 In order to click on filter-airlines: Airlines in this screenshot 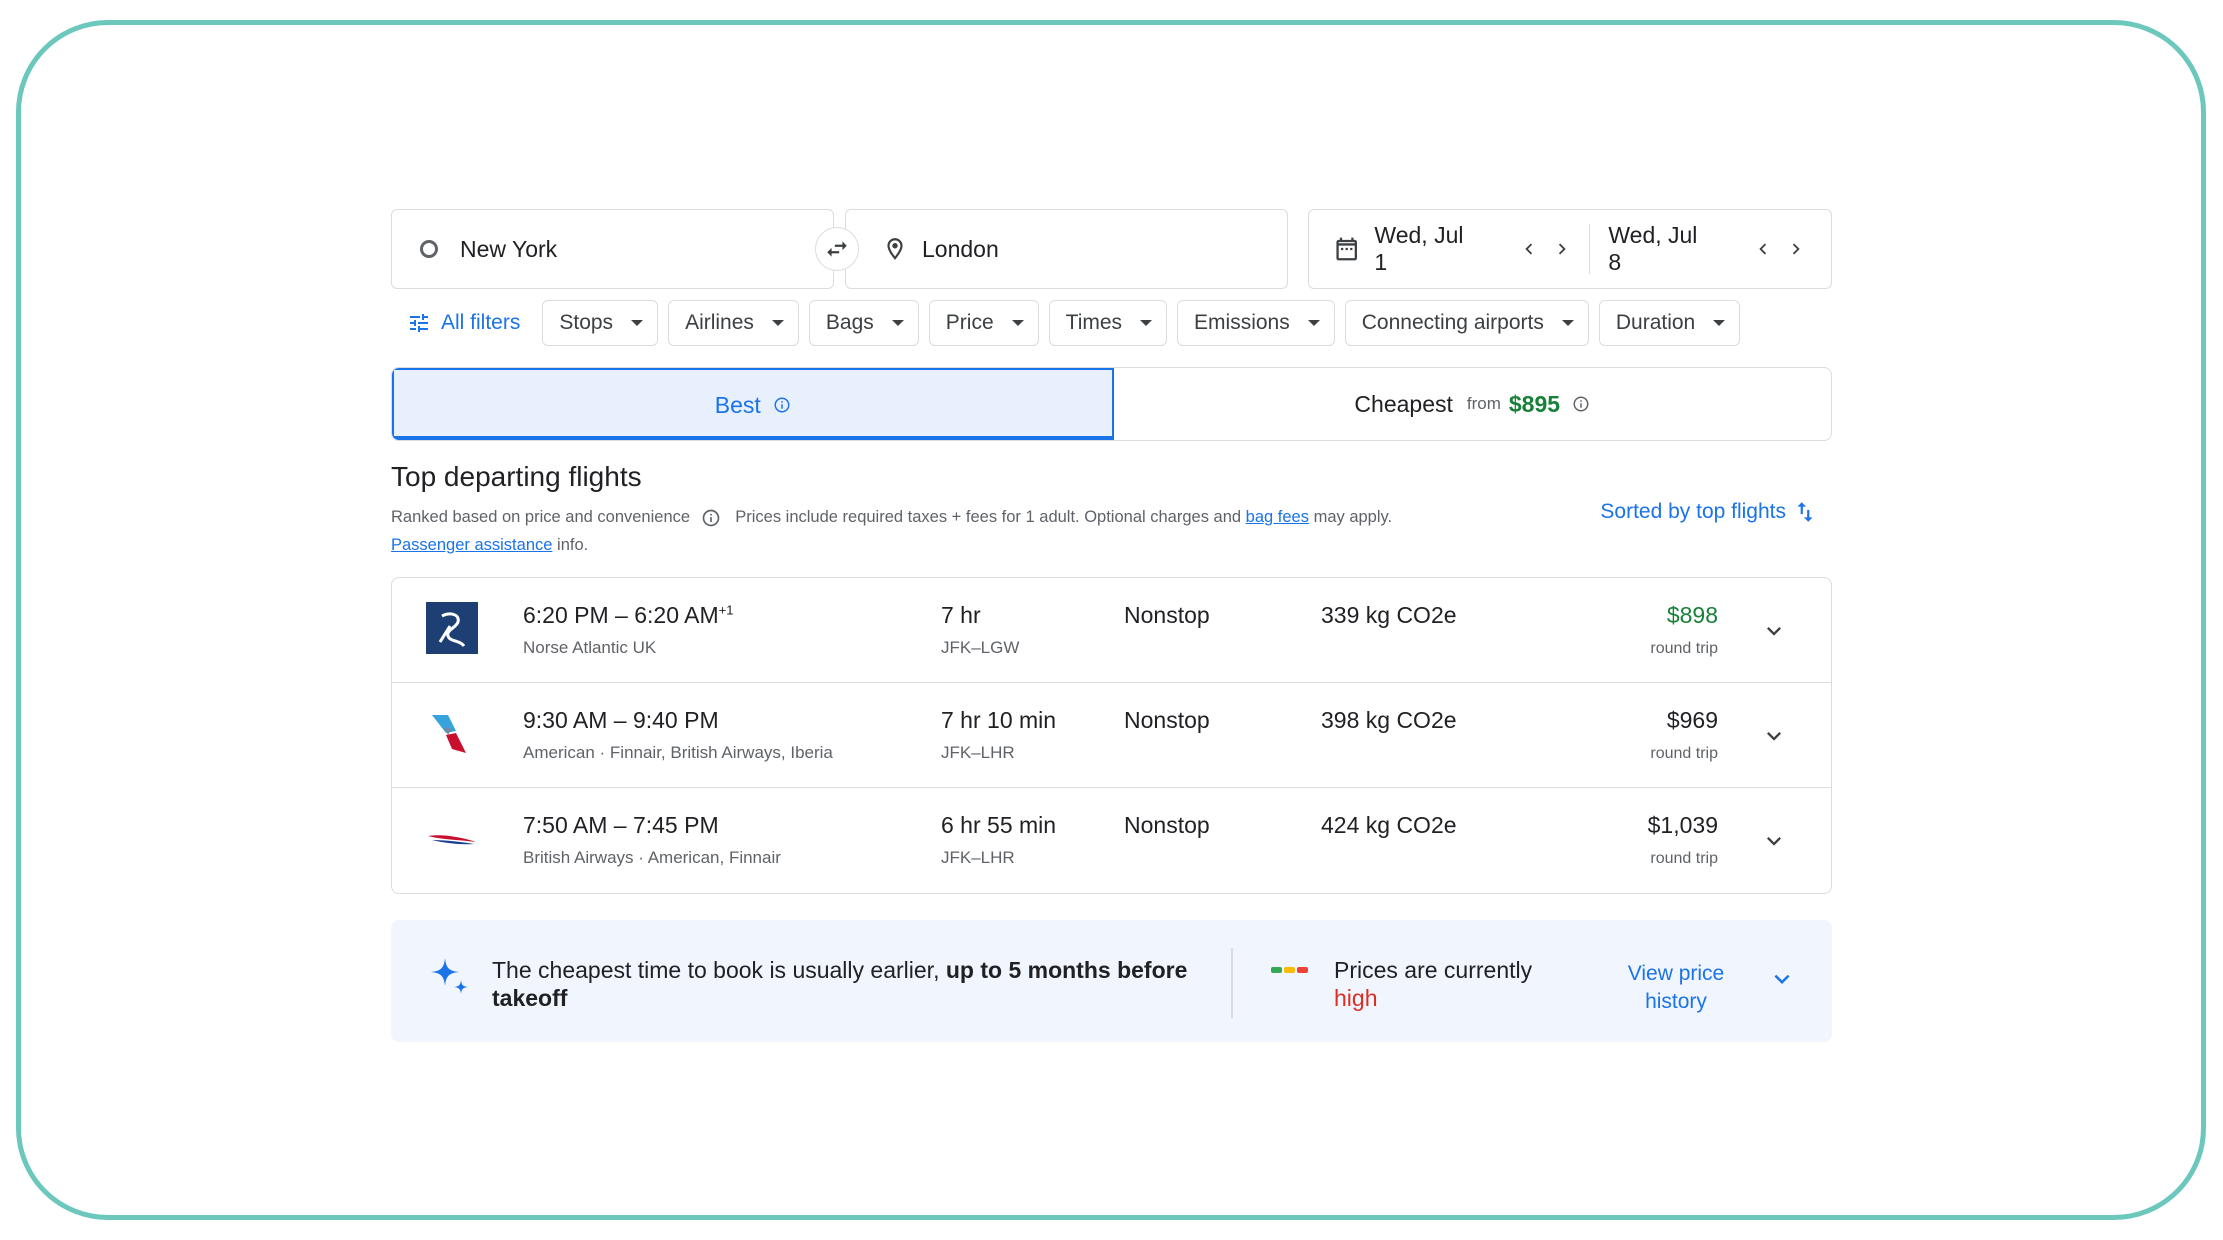, I will do `click(733, 323)`.